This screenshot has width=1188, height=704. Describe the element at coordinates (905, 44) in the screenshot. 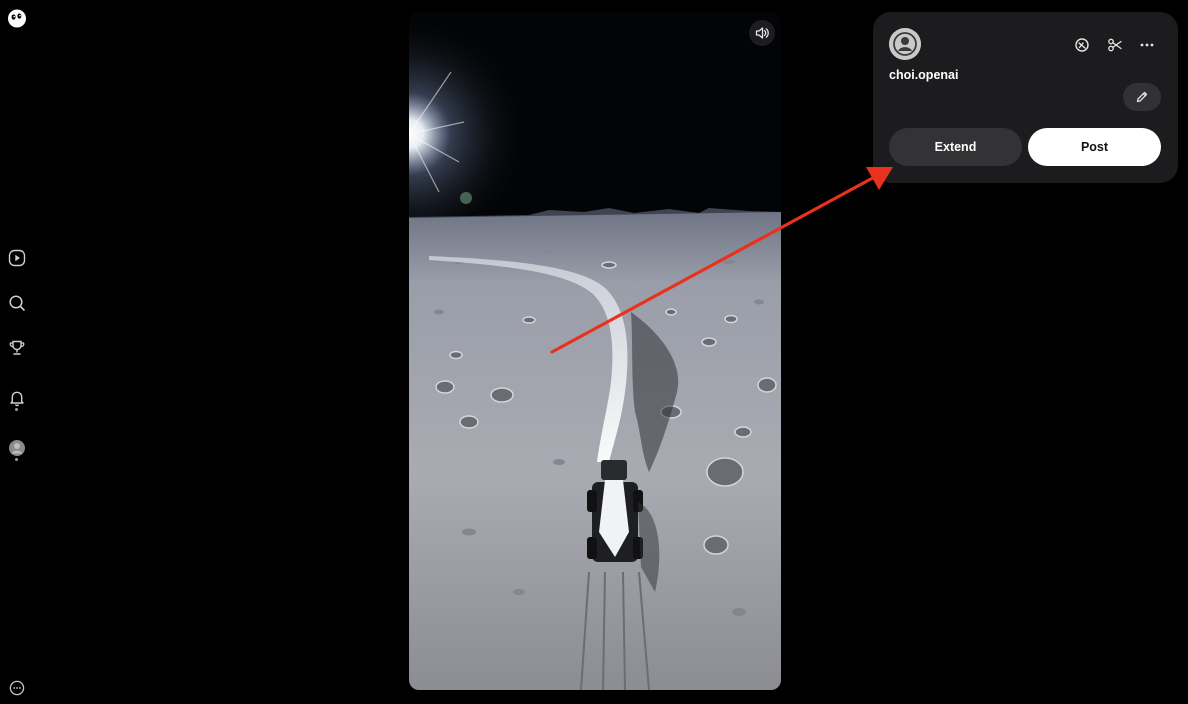

I see `user-avatar` at that location.